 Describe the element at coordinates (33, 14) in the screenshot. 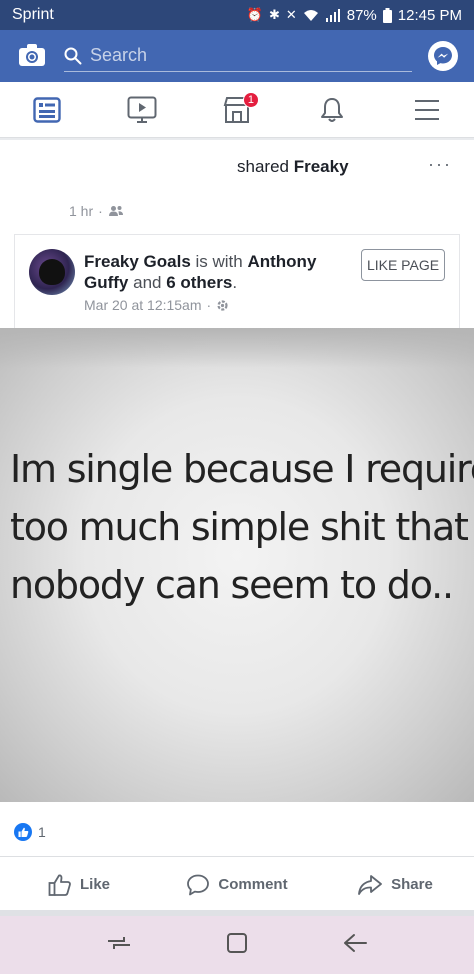

I see `carrier-name: Sprint` at that location.